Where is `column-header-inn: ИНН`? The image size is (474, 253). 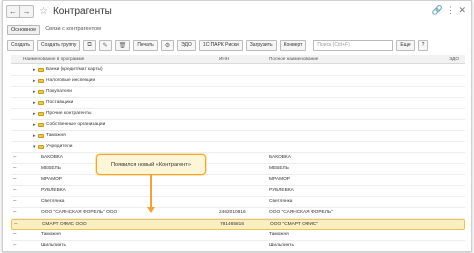
column-header-inn: ИНН is located at coordinates (224, 58).